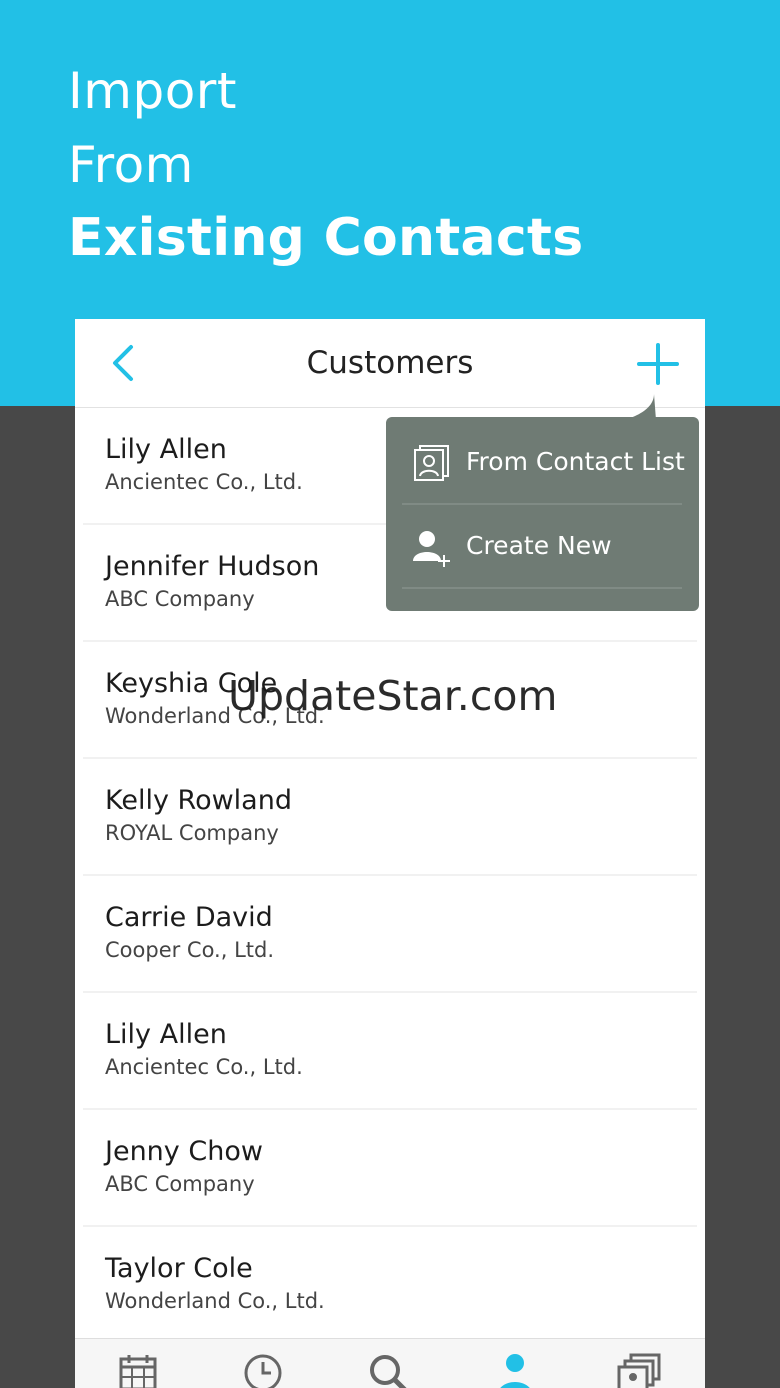  I want to click on from-contact-list-option: From Contact List, so click(543, 463).